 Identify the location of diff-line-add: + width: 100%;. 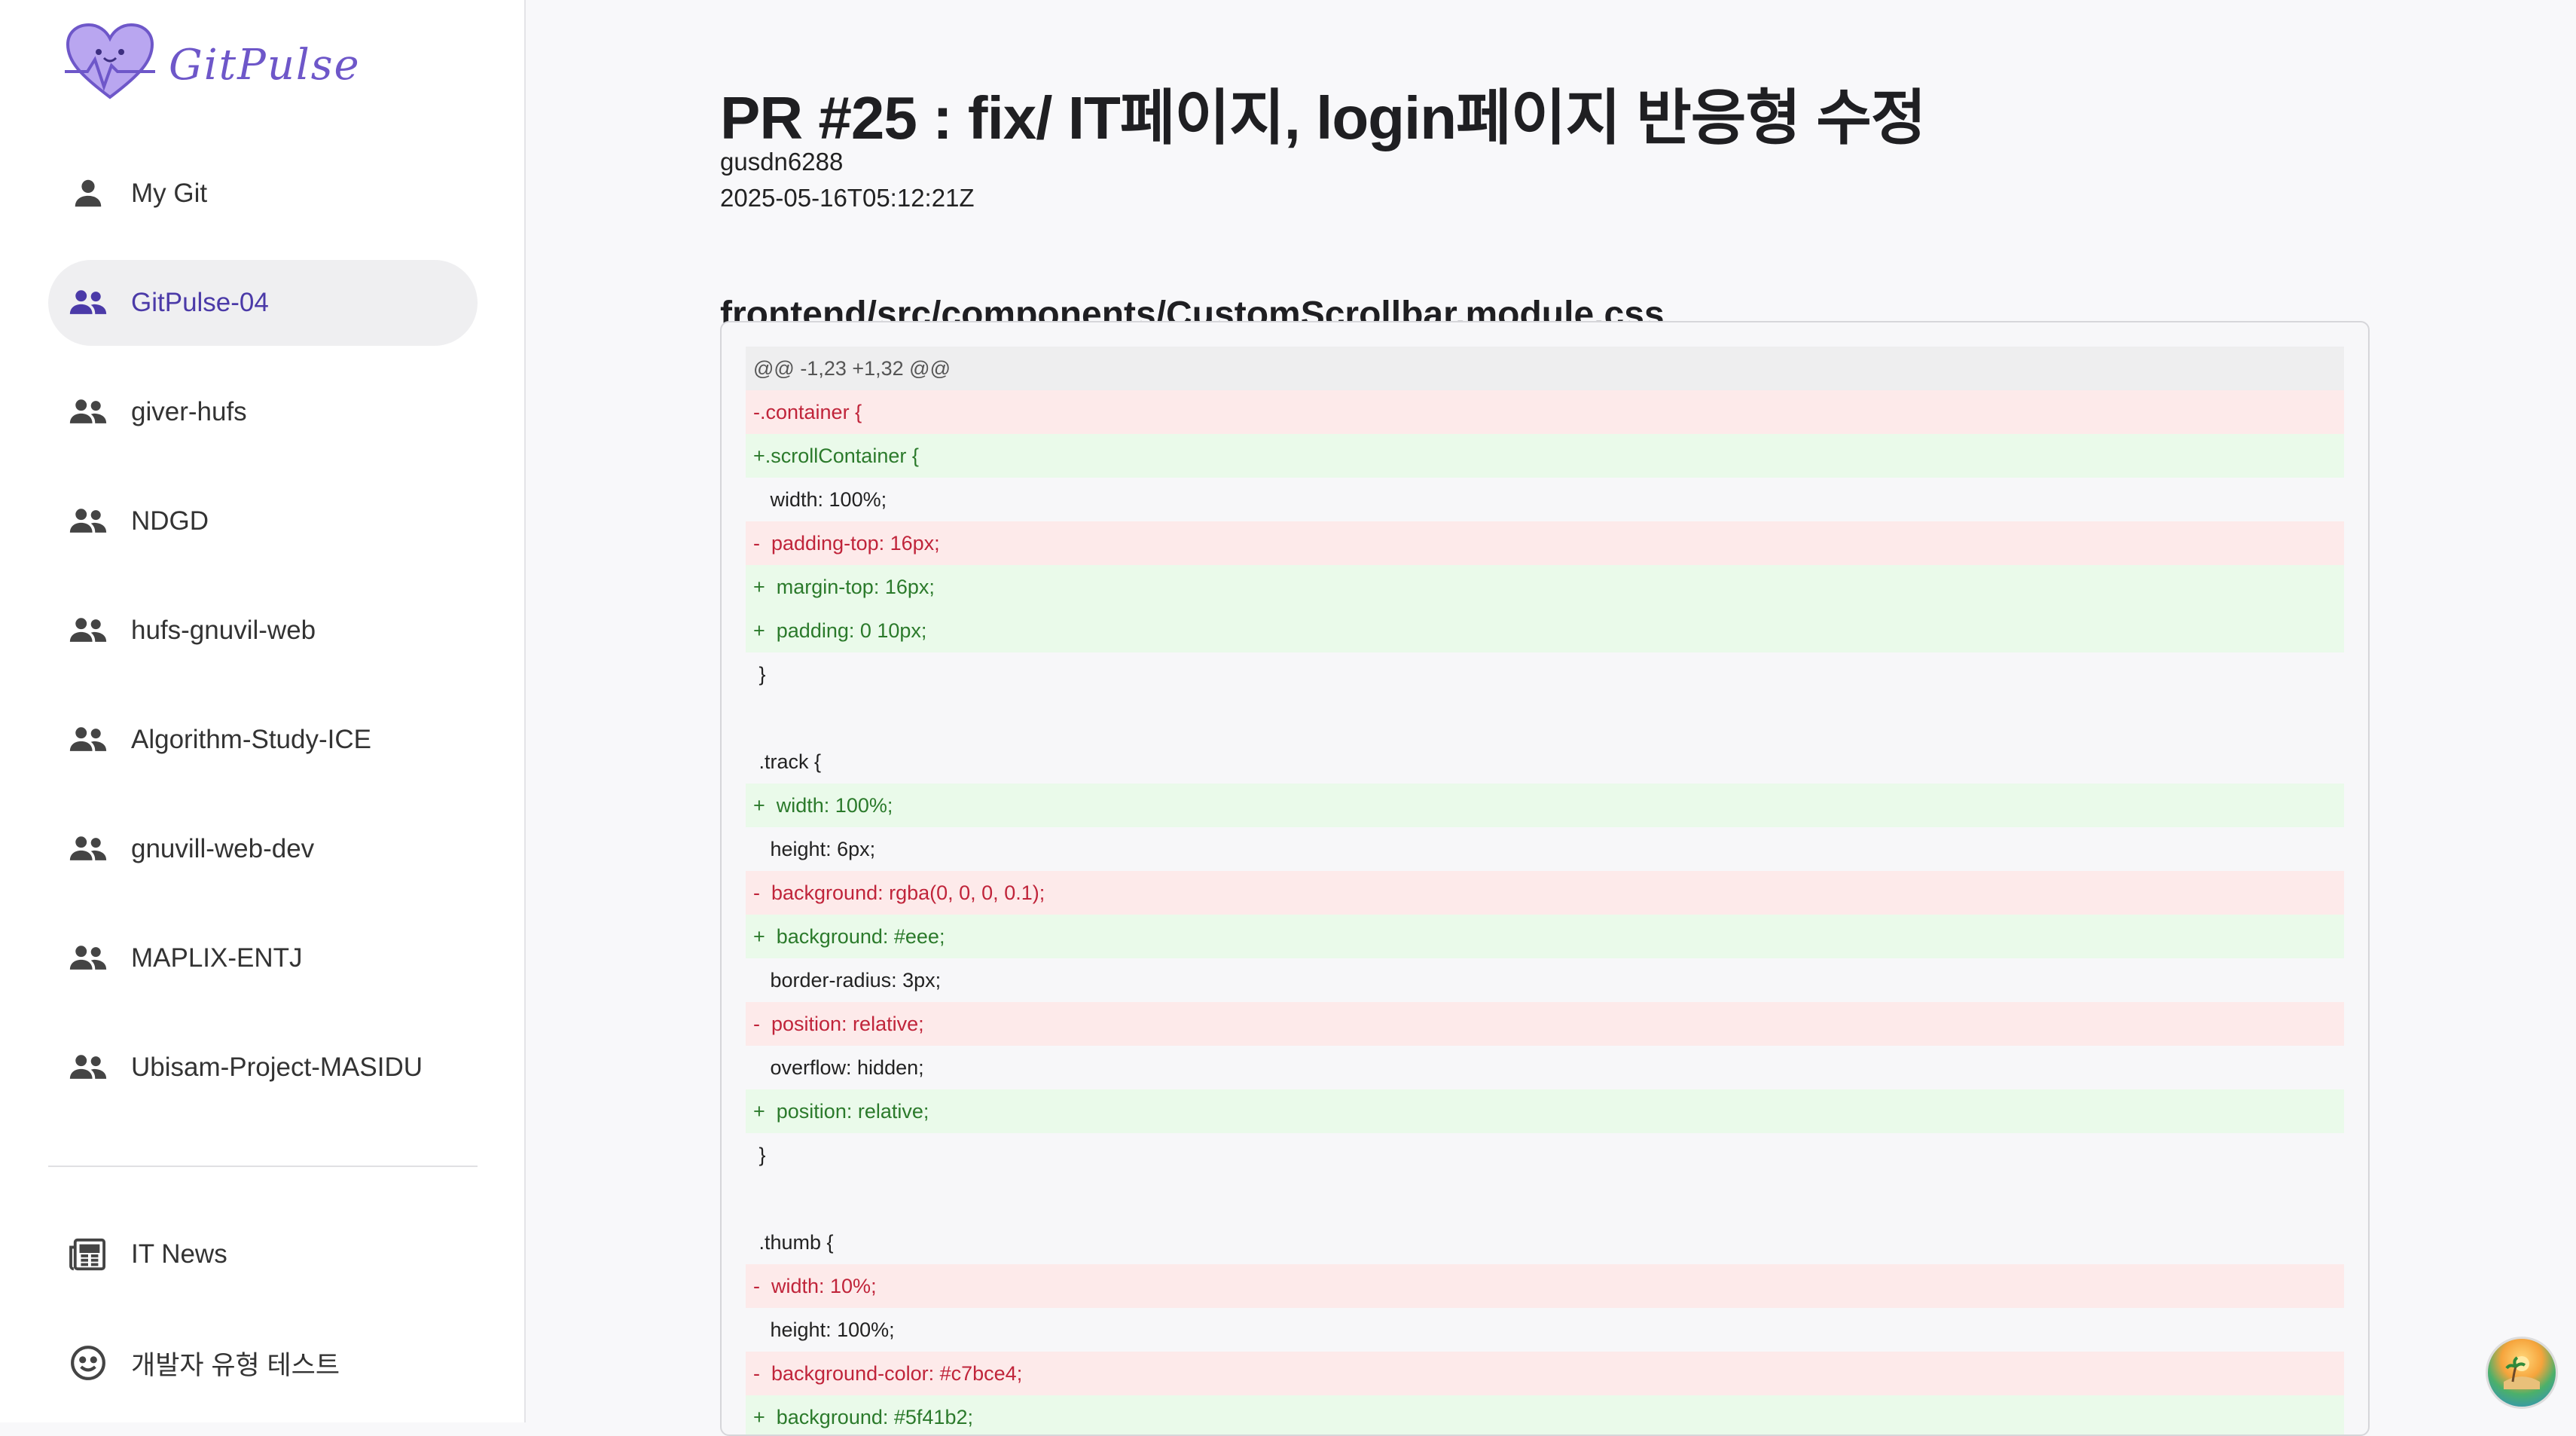
(1545, 805).